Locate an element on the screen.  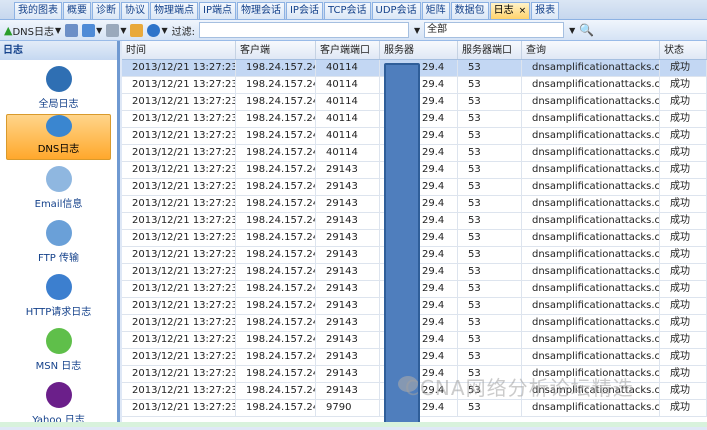
tab-1: 概要 is located at coordinates (77, 10).